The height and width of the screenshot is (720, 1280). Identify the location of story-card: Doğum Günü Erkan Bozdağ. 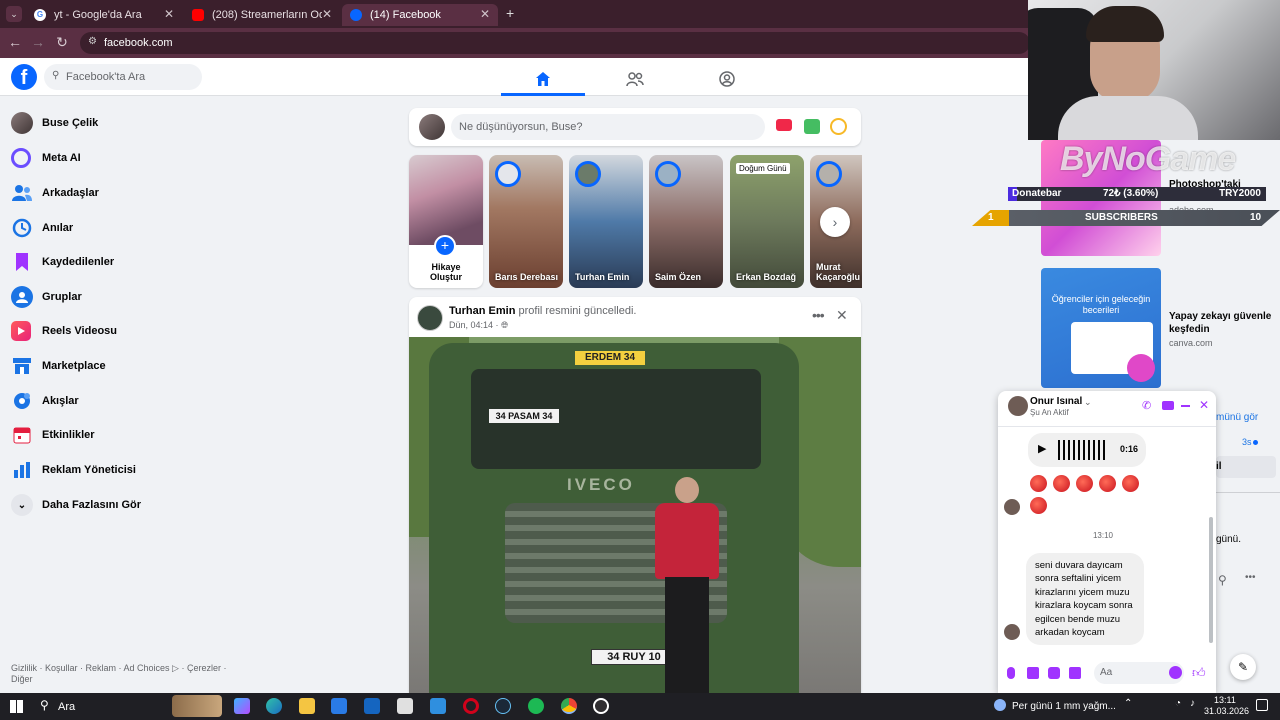
(767, 221).